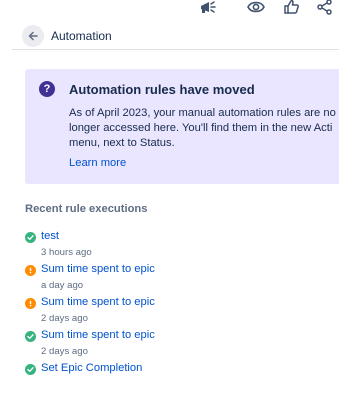  Describe the element at coordinates (66, 252) in the screenshot. I see `execution-time: 3 hours ago` at that location.